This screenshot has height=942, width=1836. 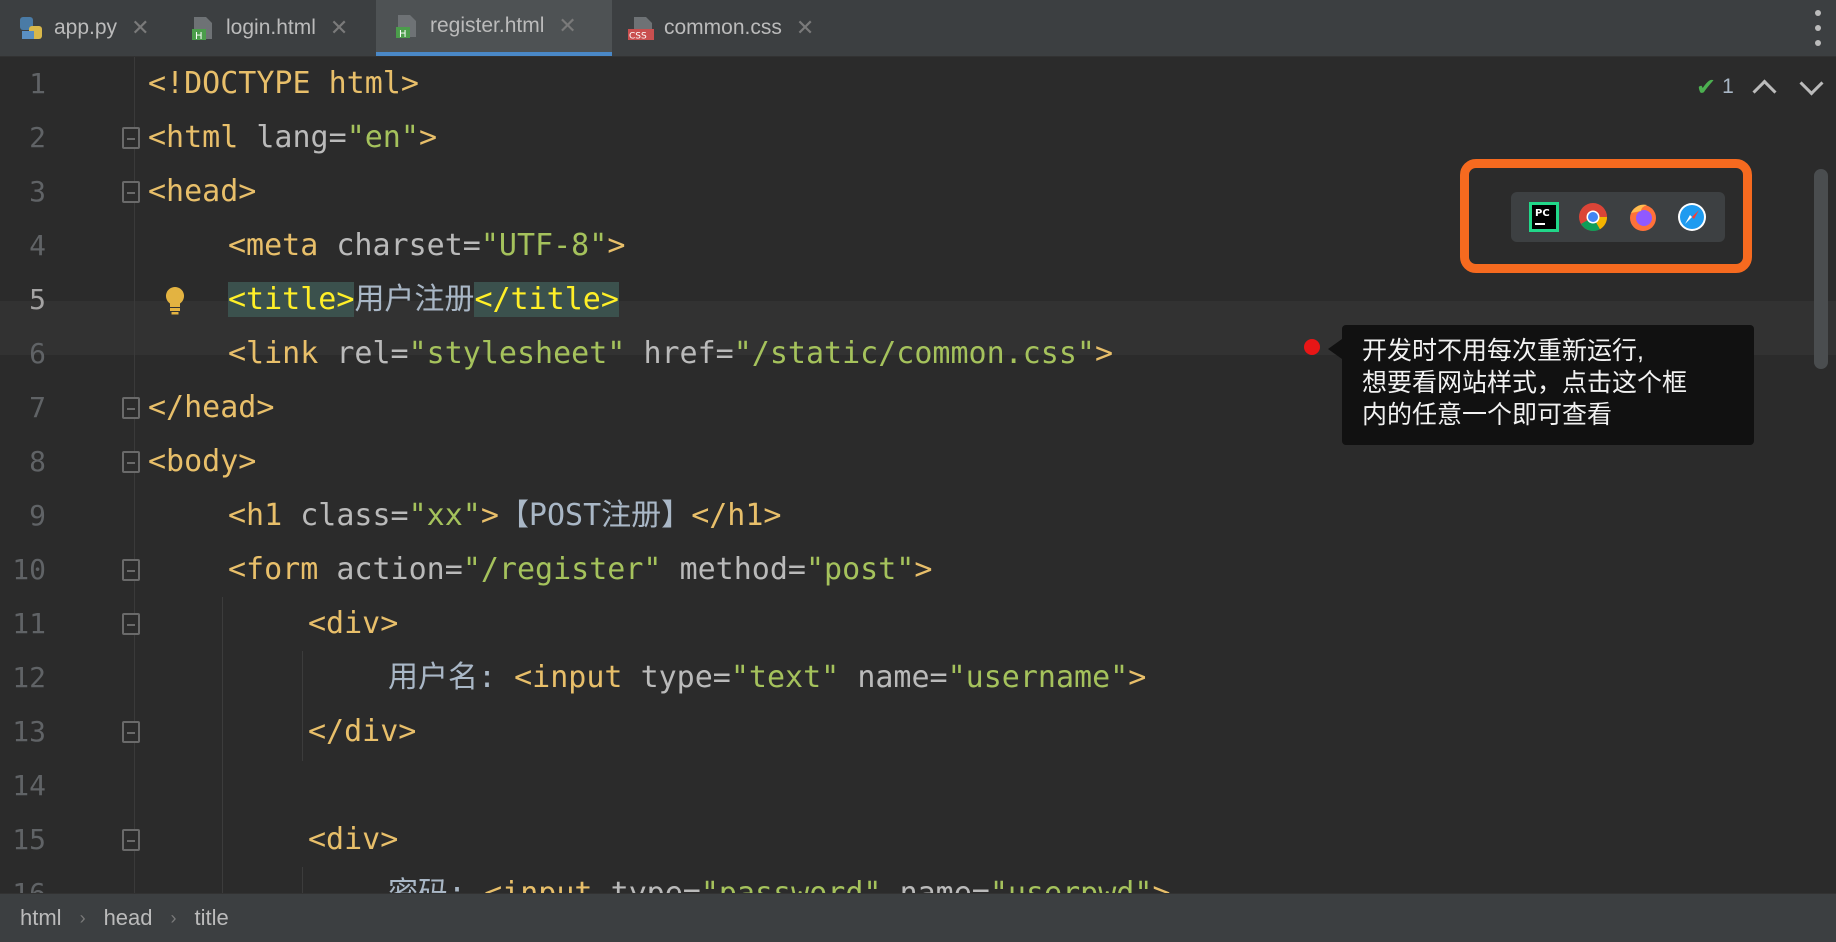 What do you see at coordinates (86, 27) in the screenshot?
I see `tab-label: app.py` at bounding box center [86, 27].